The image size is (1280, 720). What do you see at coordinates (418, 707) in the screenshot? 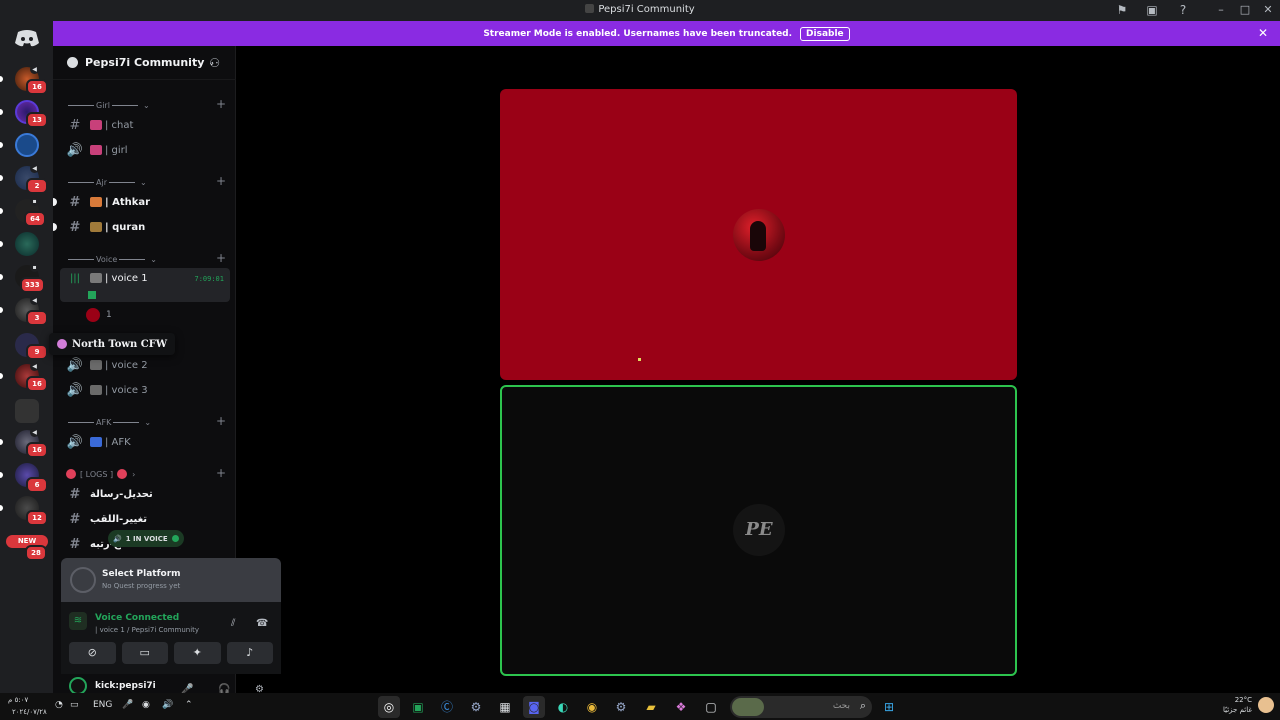
I see `app-icon: ▣` at bounding box center [418, 707].